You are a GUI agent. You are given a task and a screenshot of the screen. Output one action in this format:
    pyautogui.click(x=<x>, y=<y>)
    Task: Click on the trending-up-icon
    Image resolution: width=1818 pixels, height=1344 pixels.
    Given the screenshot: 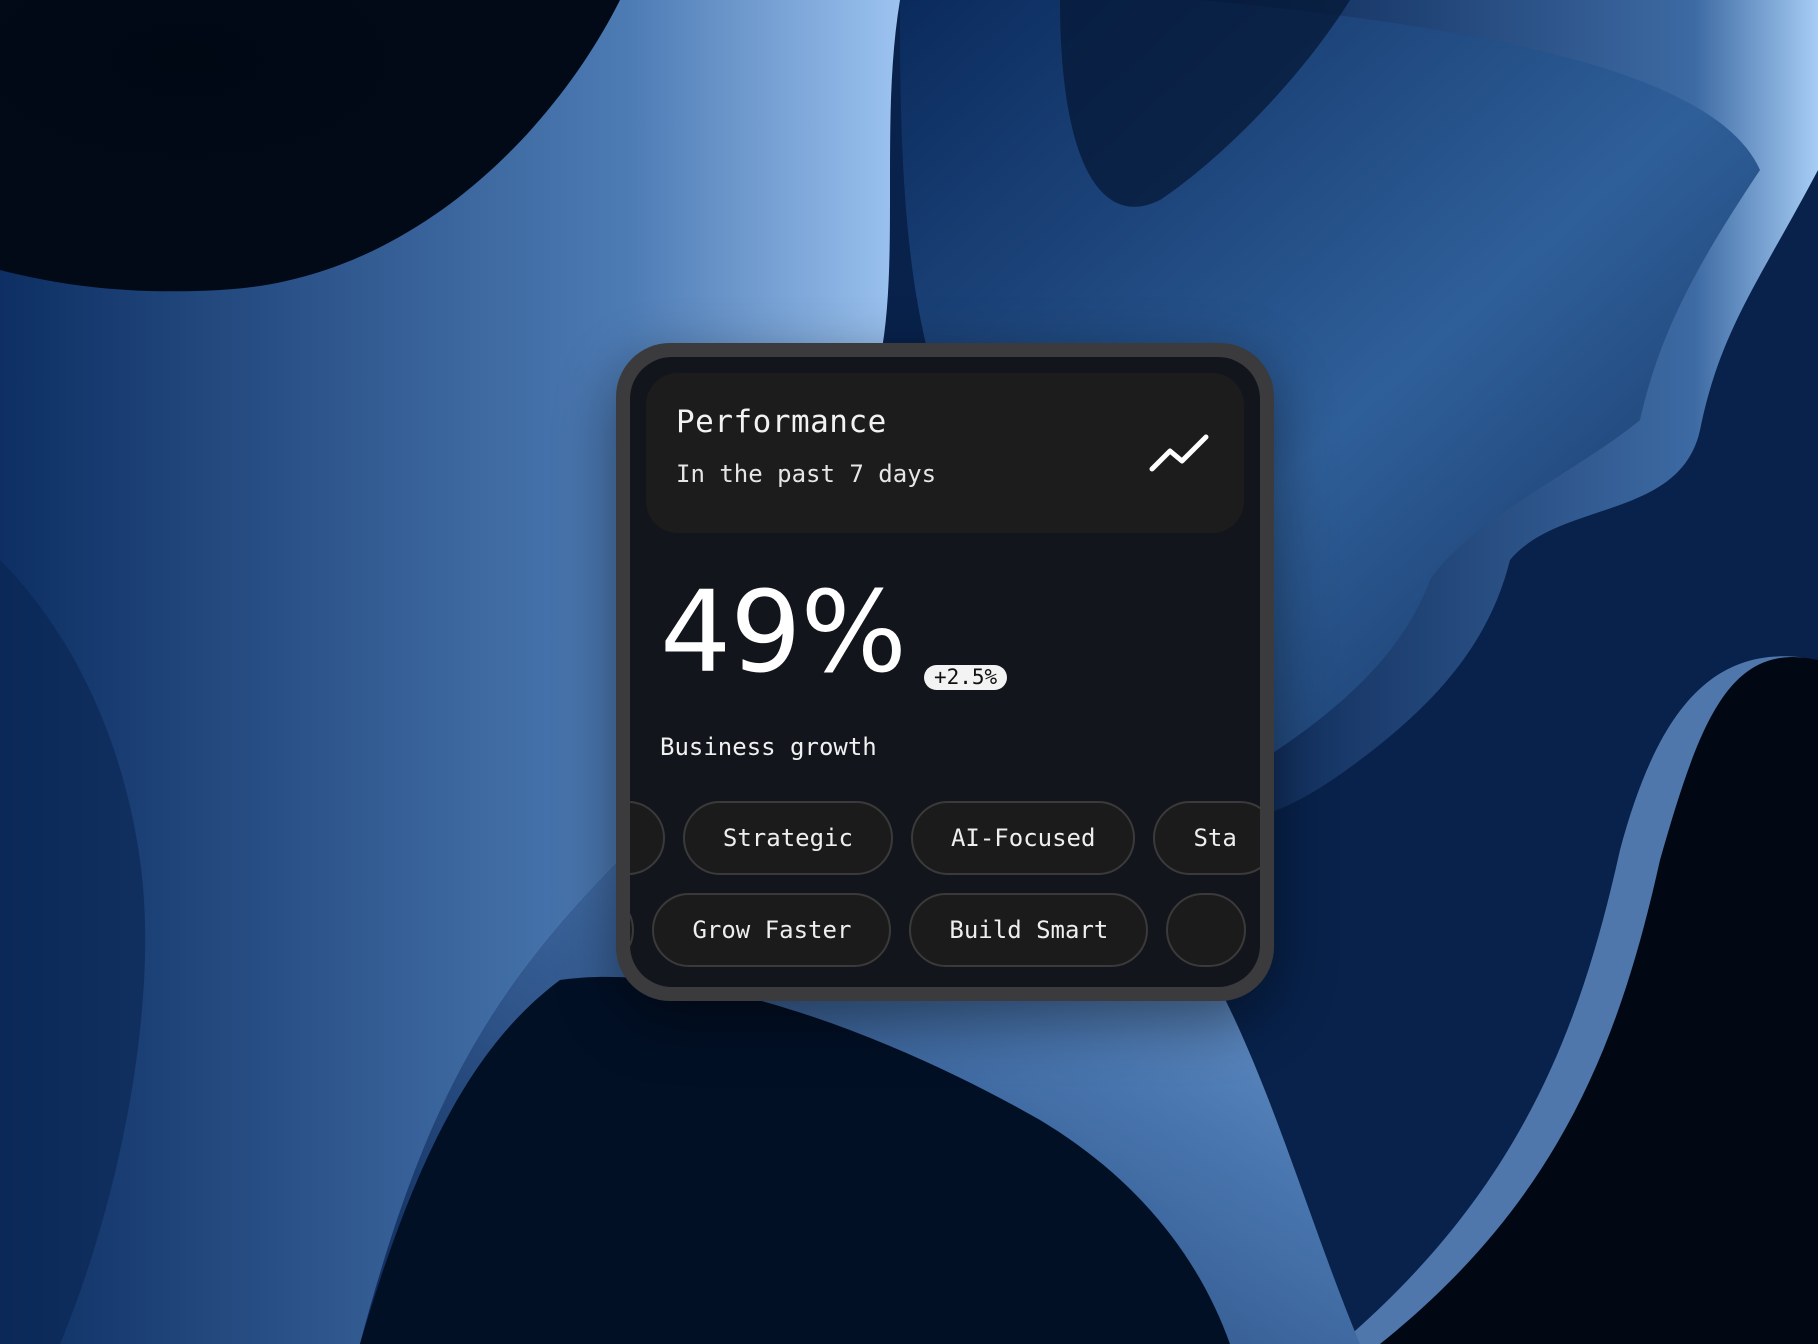 What is the action you would take?
    pyautogui.click(x=1179, y=453)
    